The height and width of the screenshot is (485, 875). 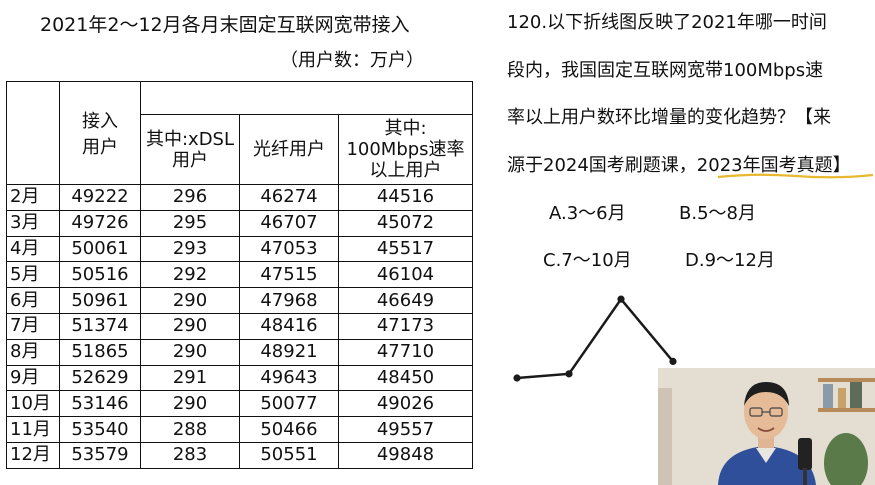 What do you see at coordinates (289, 197) in the screenshot?
I see `cell-fiber: 46274` at bounding box center [289, 197].